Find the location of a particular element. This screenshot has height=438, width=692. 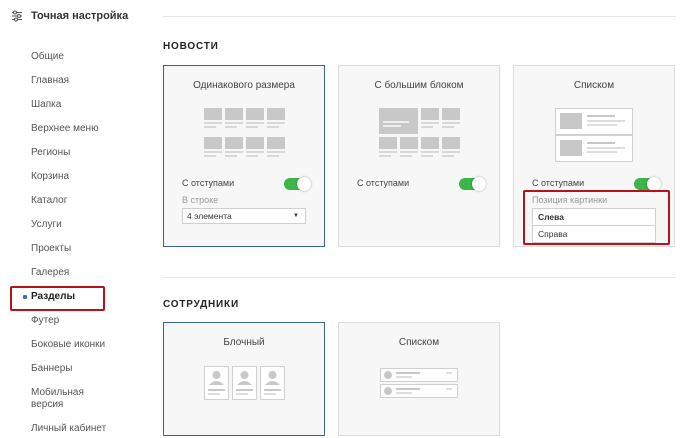

sidebar-item-gallery: Галерея is located at coordinates (81, 273).